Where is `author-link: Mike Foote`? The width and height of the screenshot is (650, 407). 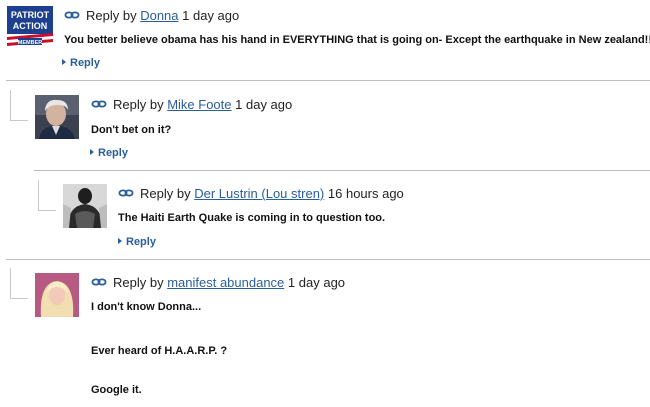 author-link: Mike Foote is located at coordinates (199, 104).